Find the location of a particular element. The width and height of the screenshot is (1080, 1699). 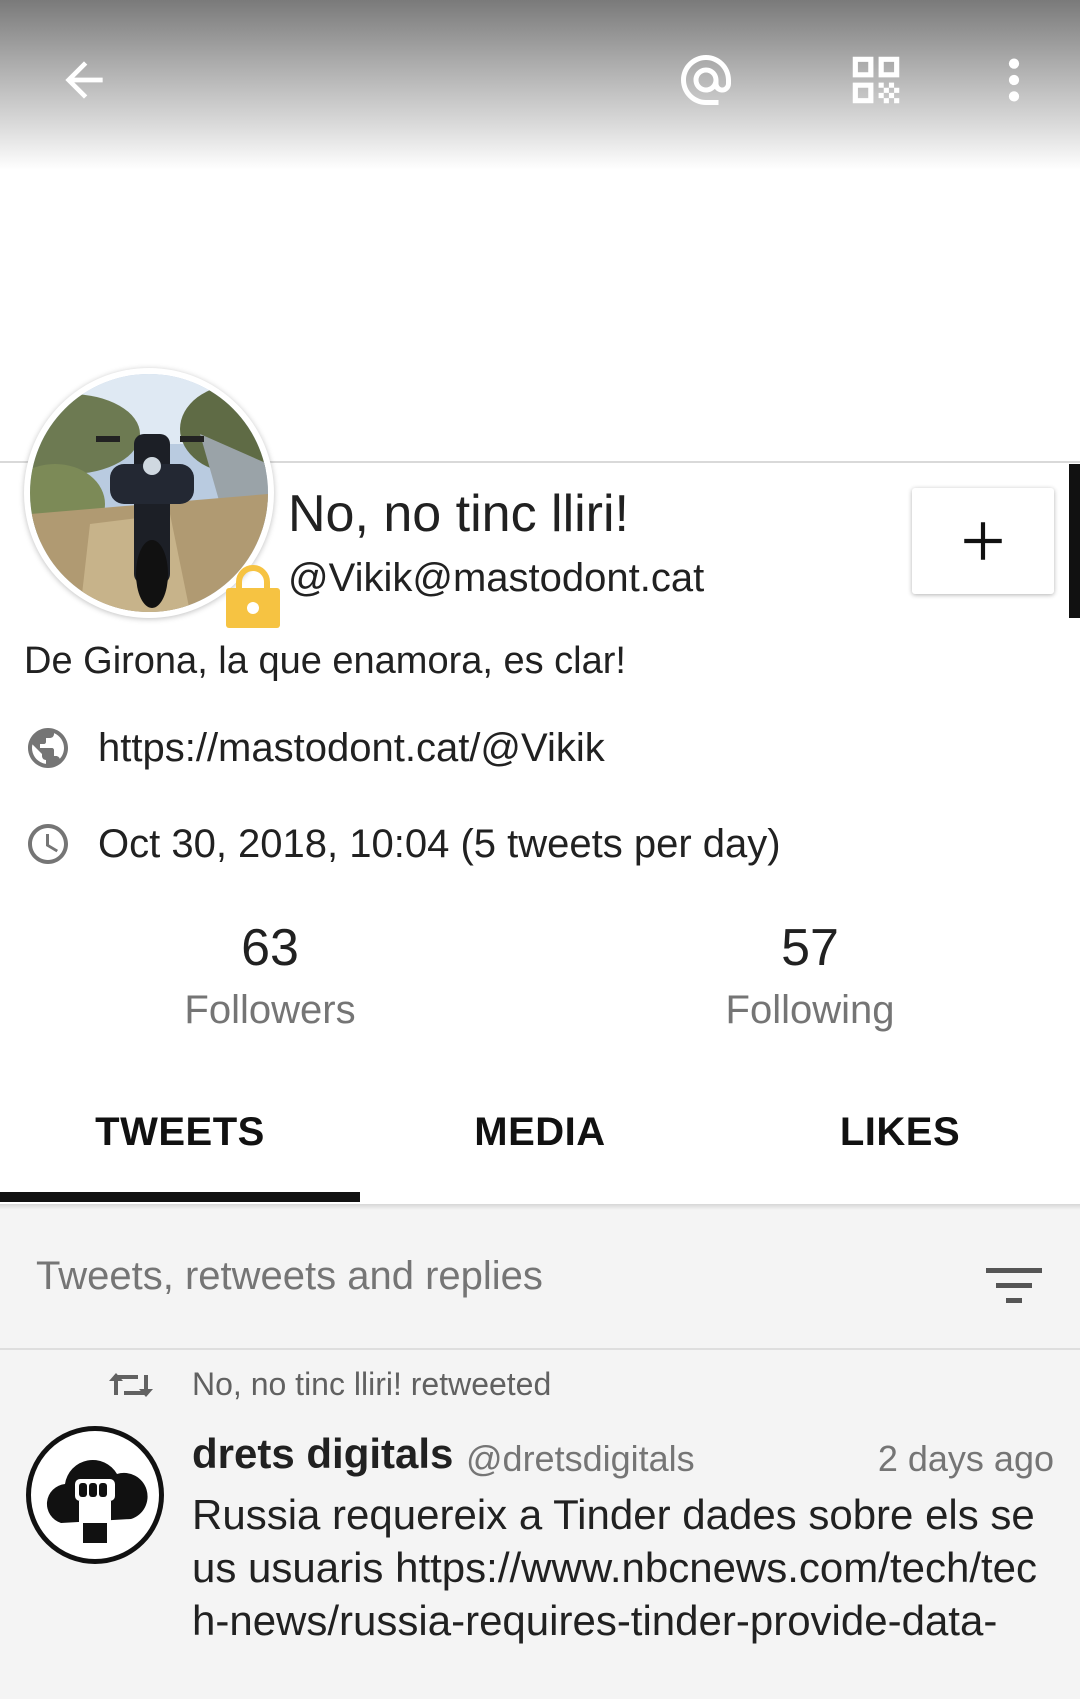

profile-url-row: https://mastodont.cat/@Vikik is located at coordinates (314, 748).